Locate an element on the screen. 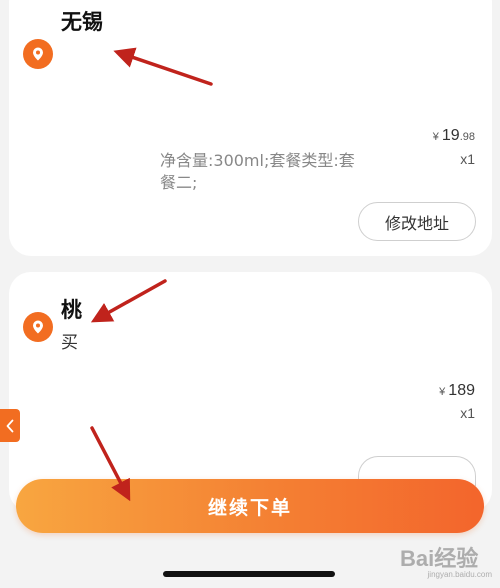 The height and width of the screenshot is (588, 500). recipient-name: 桃 is located at coordinates (71, 310).